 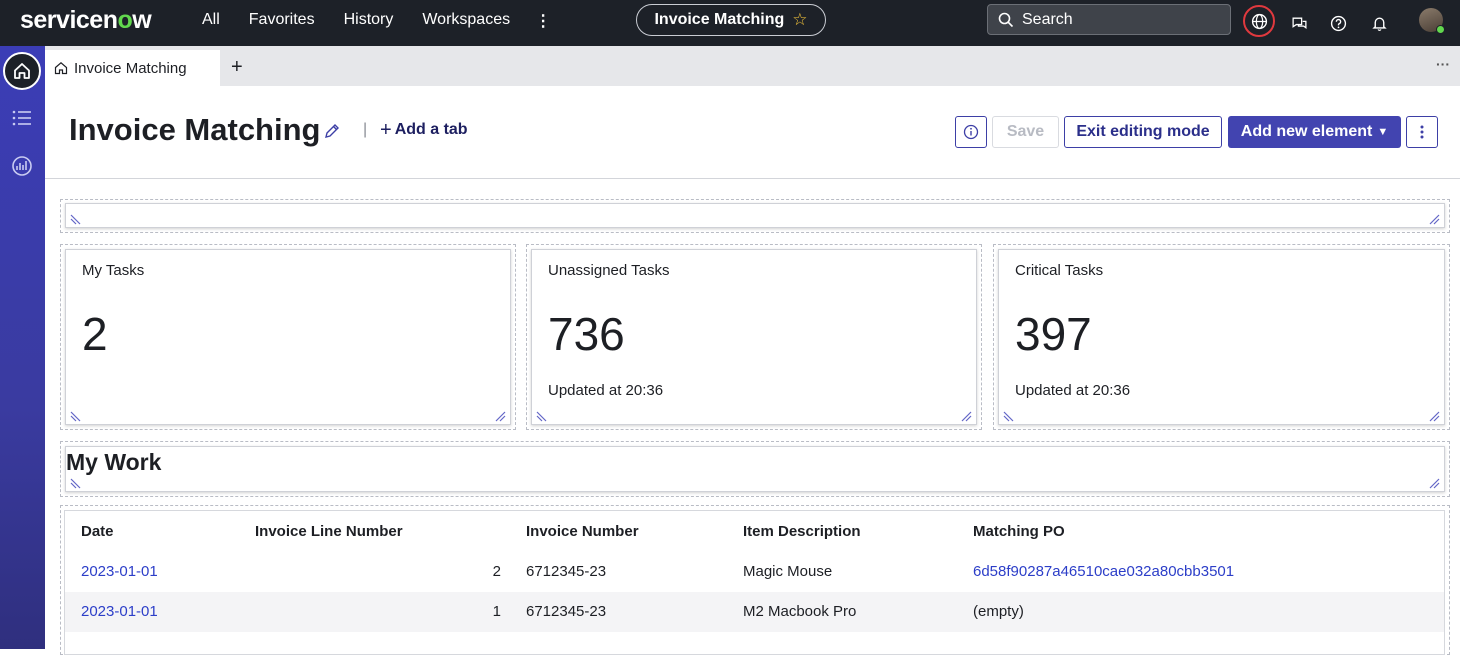 I want to click on add-new-element-button: Add new element ▼, so click(x=1314, y=132).